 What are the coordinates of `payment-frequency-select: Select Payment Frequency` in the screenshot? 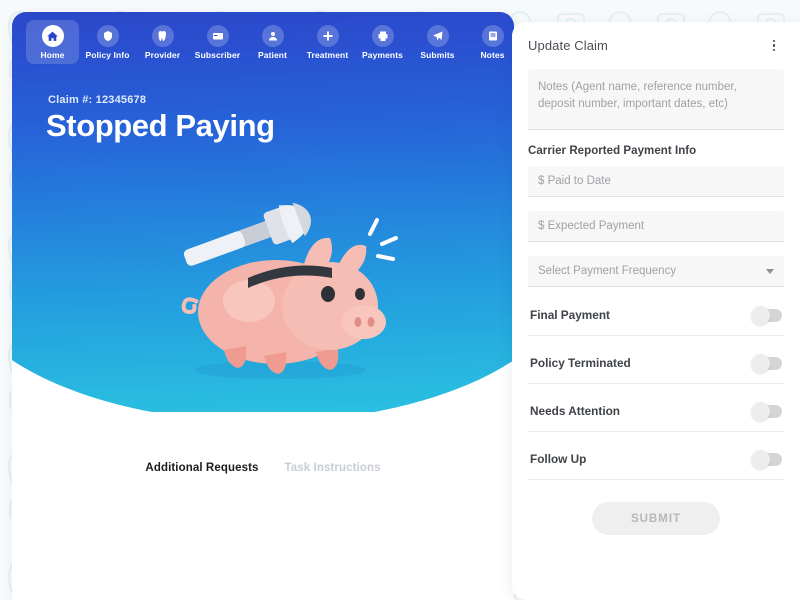 It's located at (656, 271).